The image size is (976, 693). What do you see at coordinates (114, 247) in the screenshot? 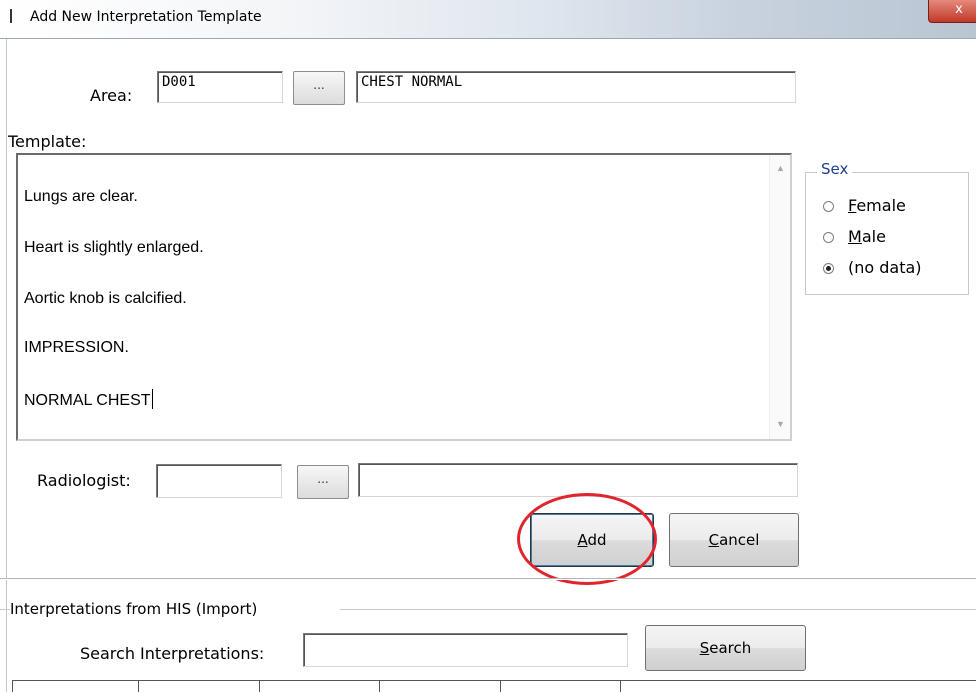
I see `template-line: Heart is slightly enlarged.` at bounding box center [114, 247].